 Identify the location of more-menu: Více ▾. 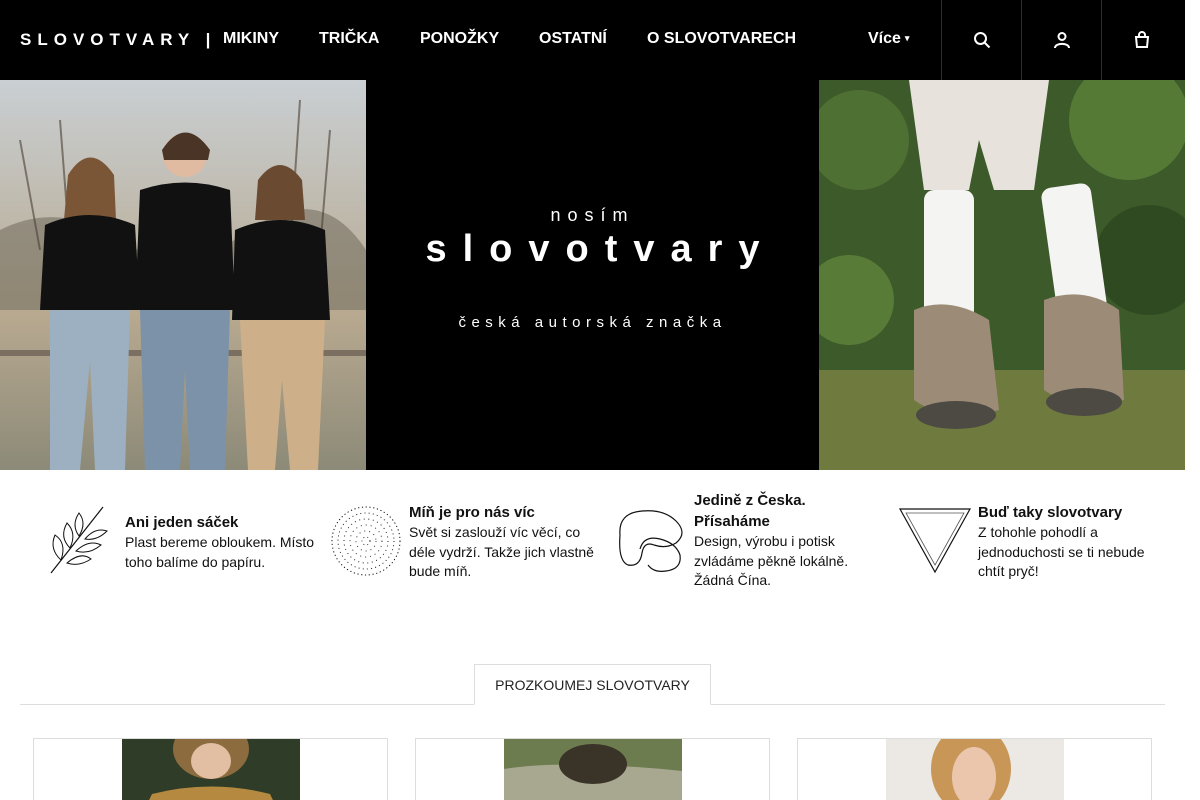
(888, 39).